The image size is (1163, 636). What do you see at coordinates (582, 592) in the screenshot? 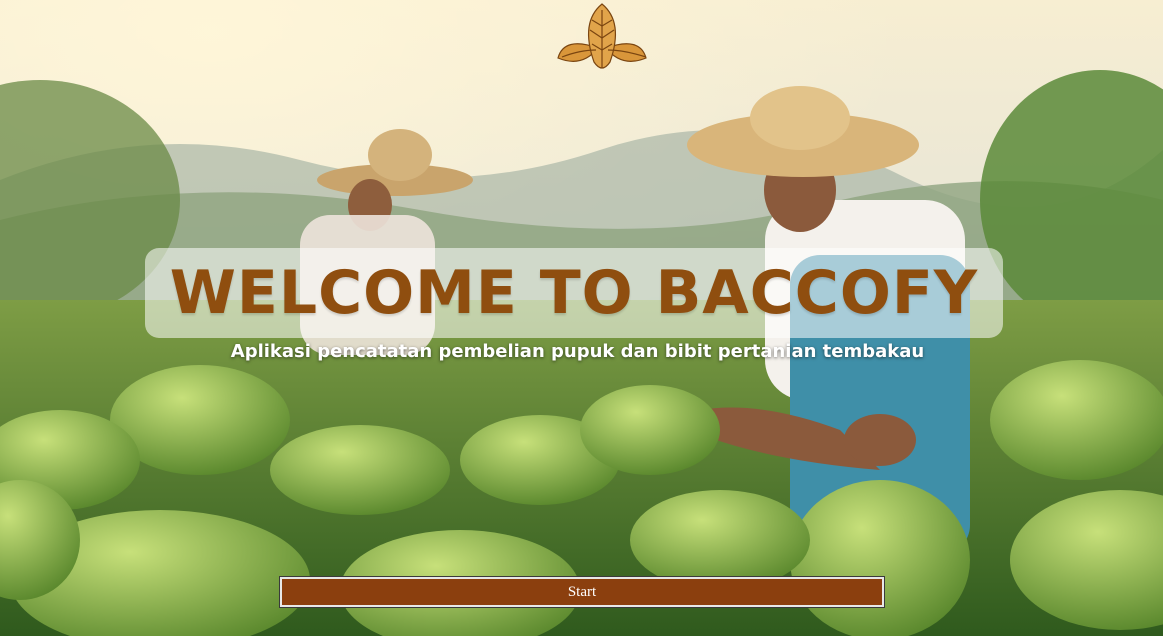
I see `start-button: Start` at bounding box center [582, 592].